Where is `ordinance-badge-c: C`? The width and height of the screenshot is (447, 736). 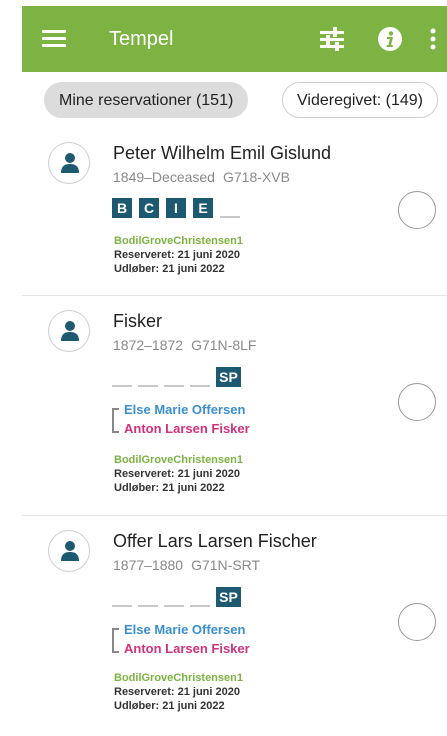 ordinance-badge-c: C is located at coordinates (149, 208).